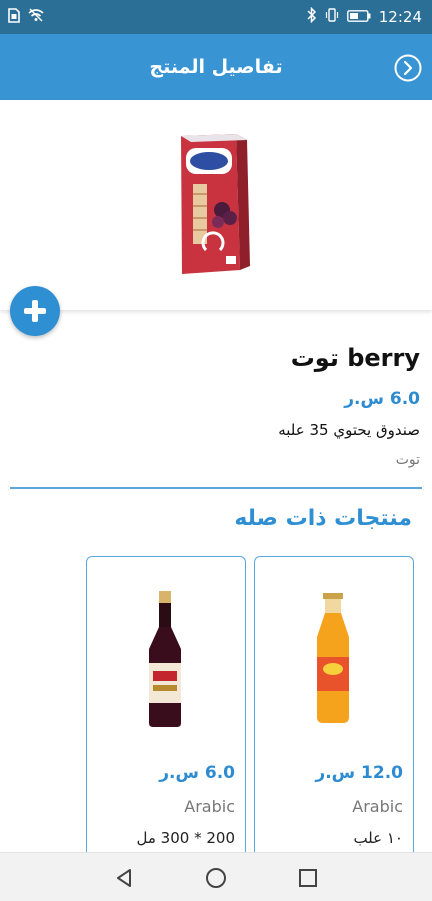  I want to click on status-bar: 12:24, so click(216, 17).